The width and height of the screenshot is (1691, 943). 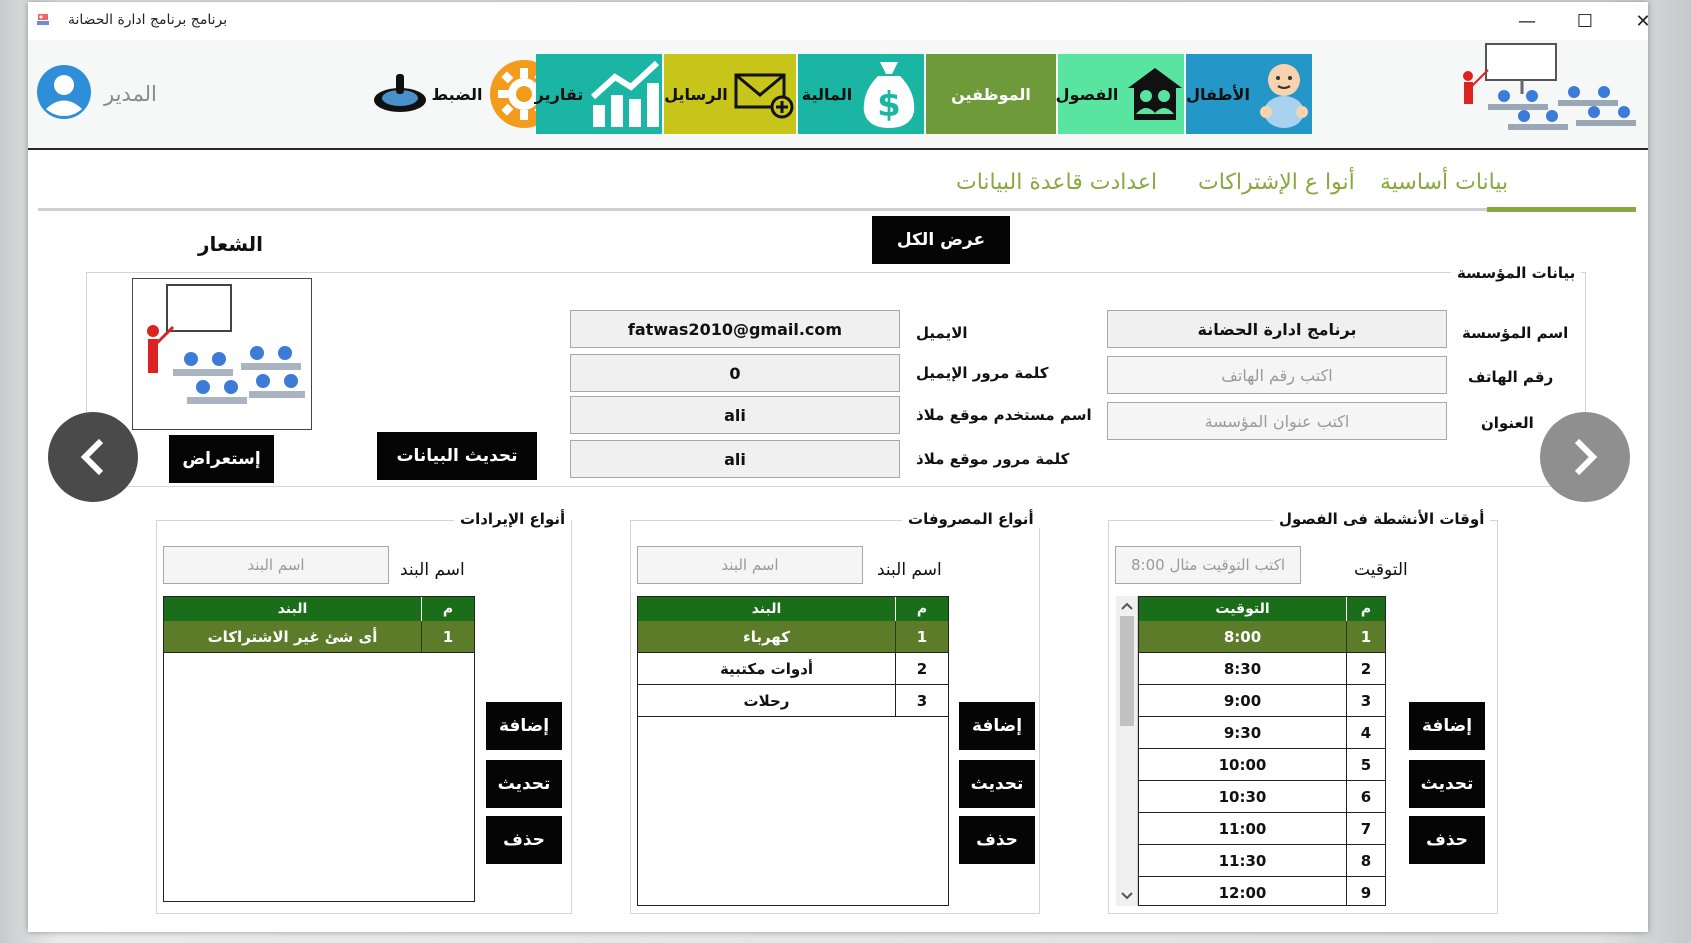 I want to click on institution-name-label: اسم المؤسسة, so click(x=1515, y=333).